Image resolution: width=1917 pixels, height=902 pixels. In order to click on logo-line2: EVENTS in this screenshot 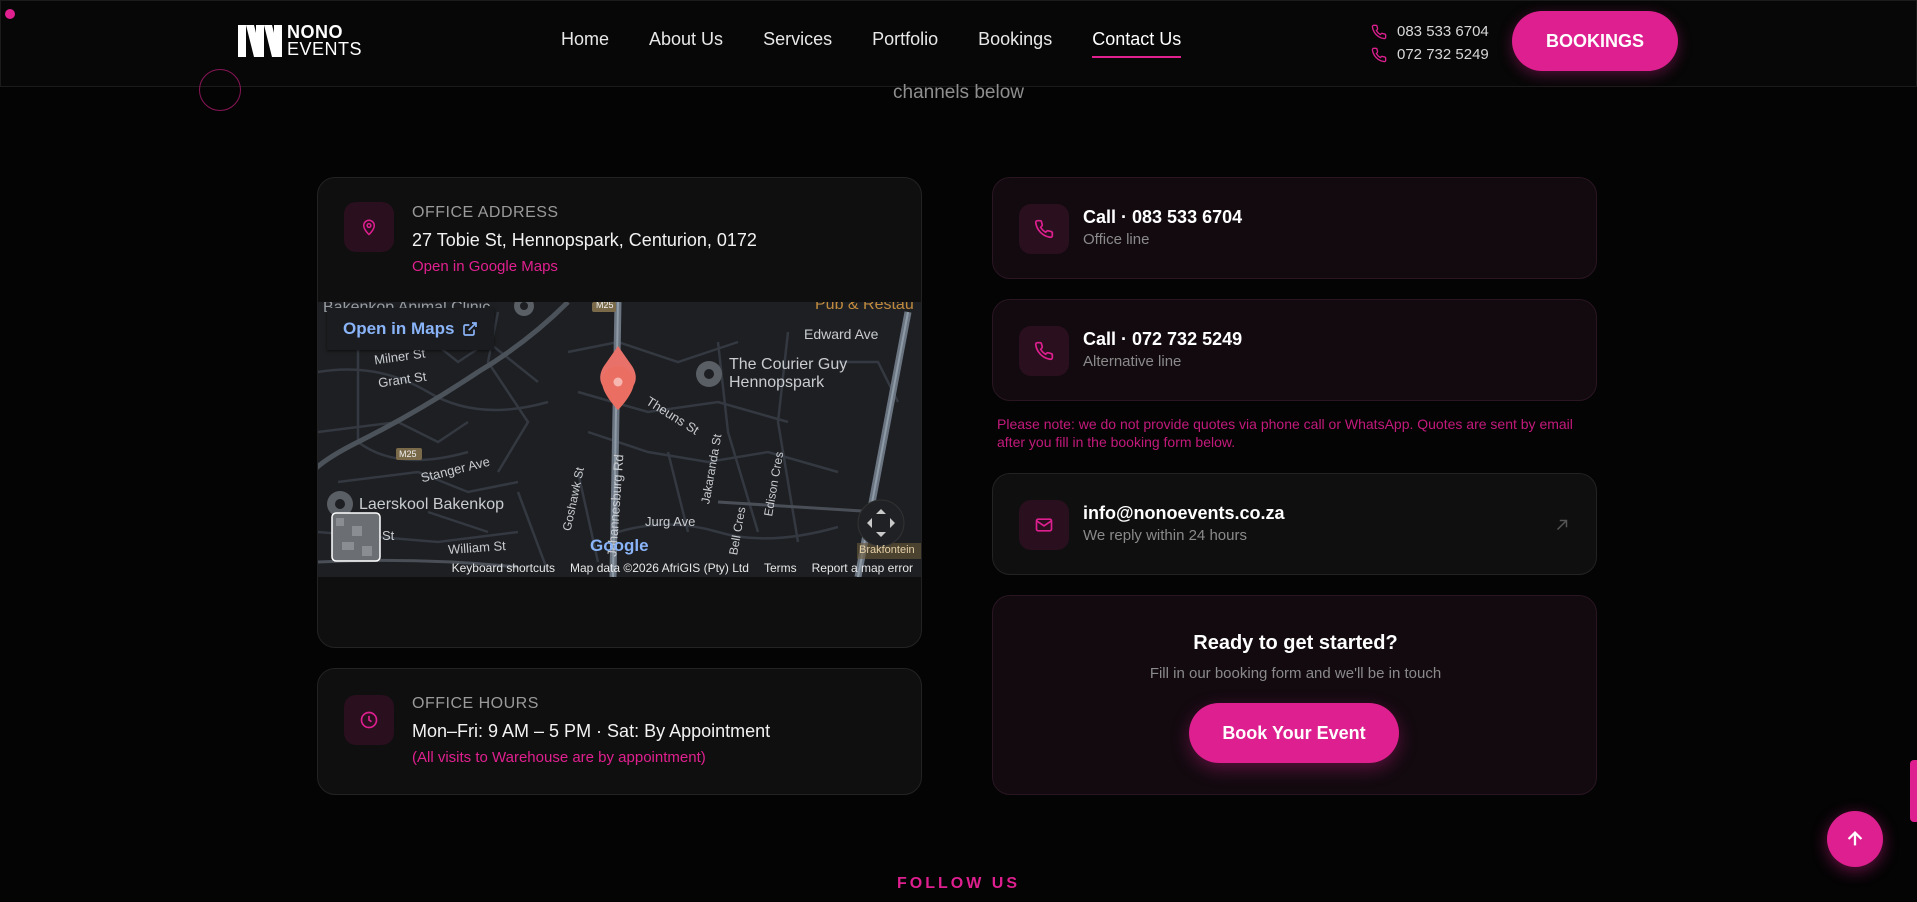, I will do `click(325, 49)`.